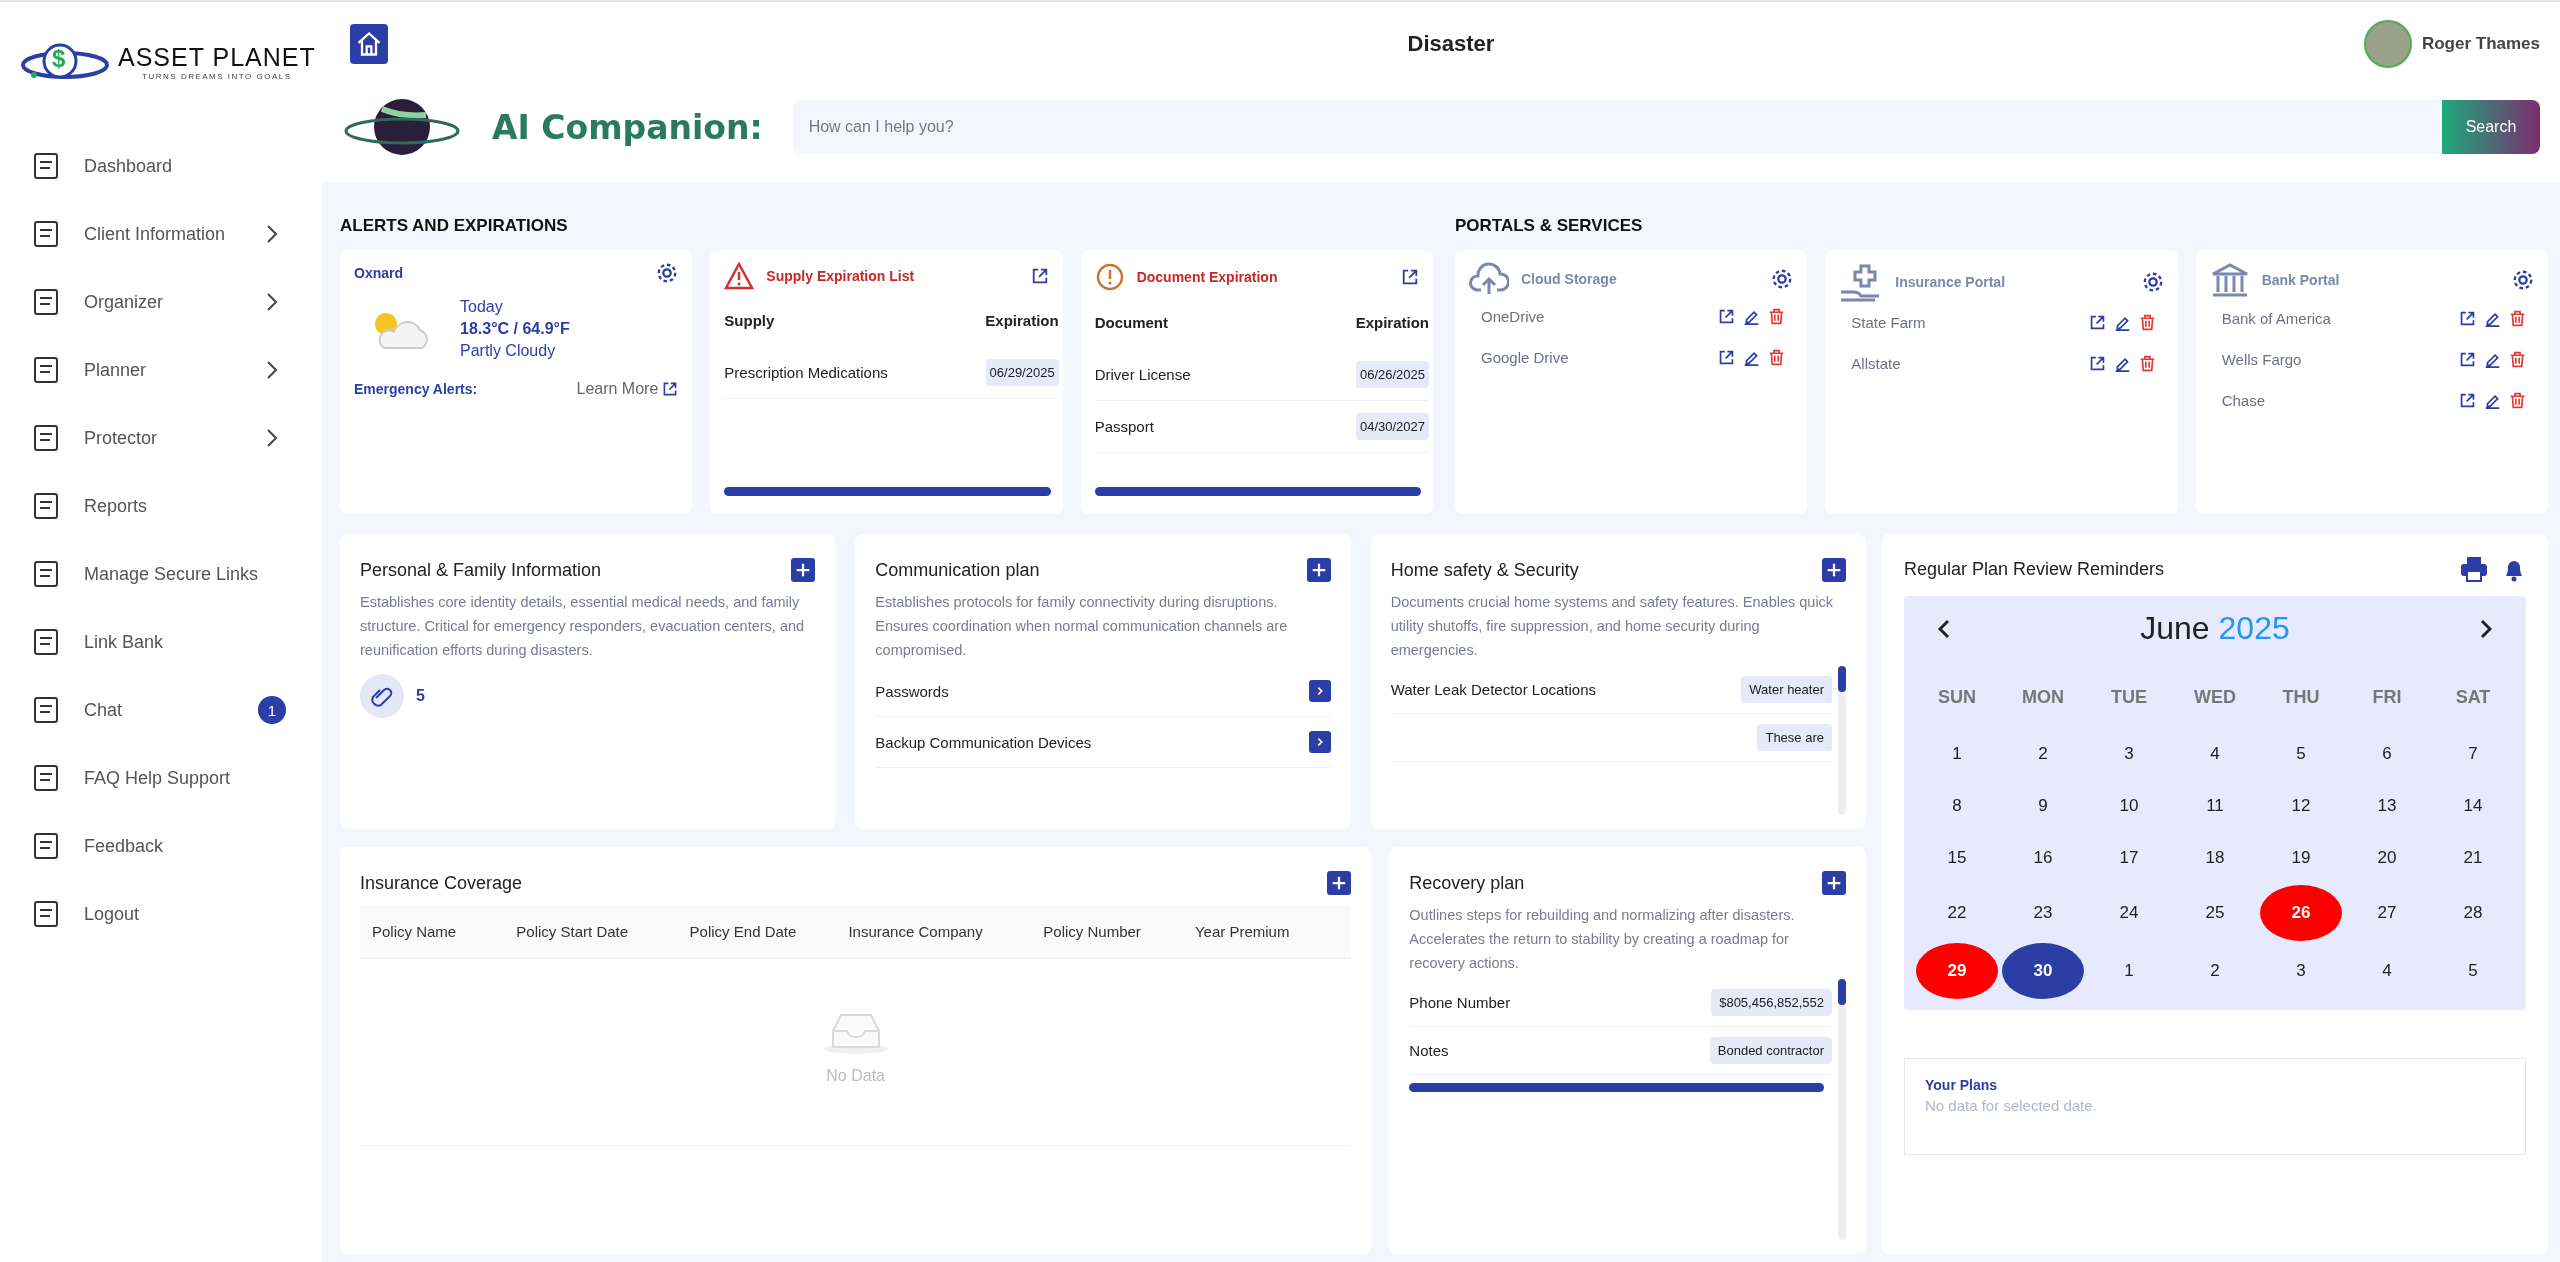 The width and height of the screenshot is (2560, 1262). Describe the element at coordinates (155, 234) in the screenshot. I see `sidebar-item: Client Information` at that location.